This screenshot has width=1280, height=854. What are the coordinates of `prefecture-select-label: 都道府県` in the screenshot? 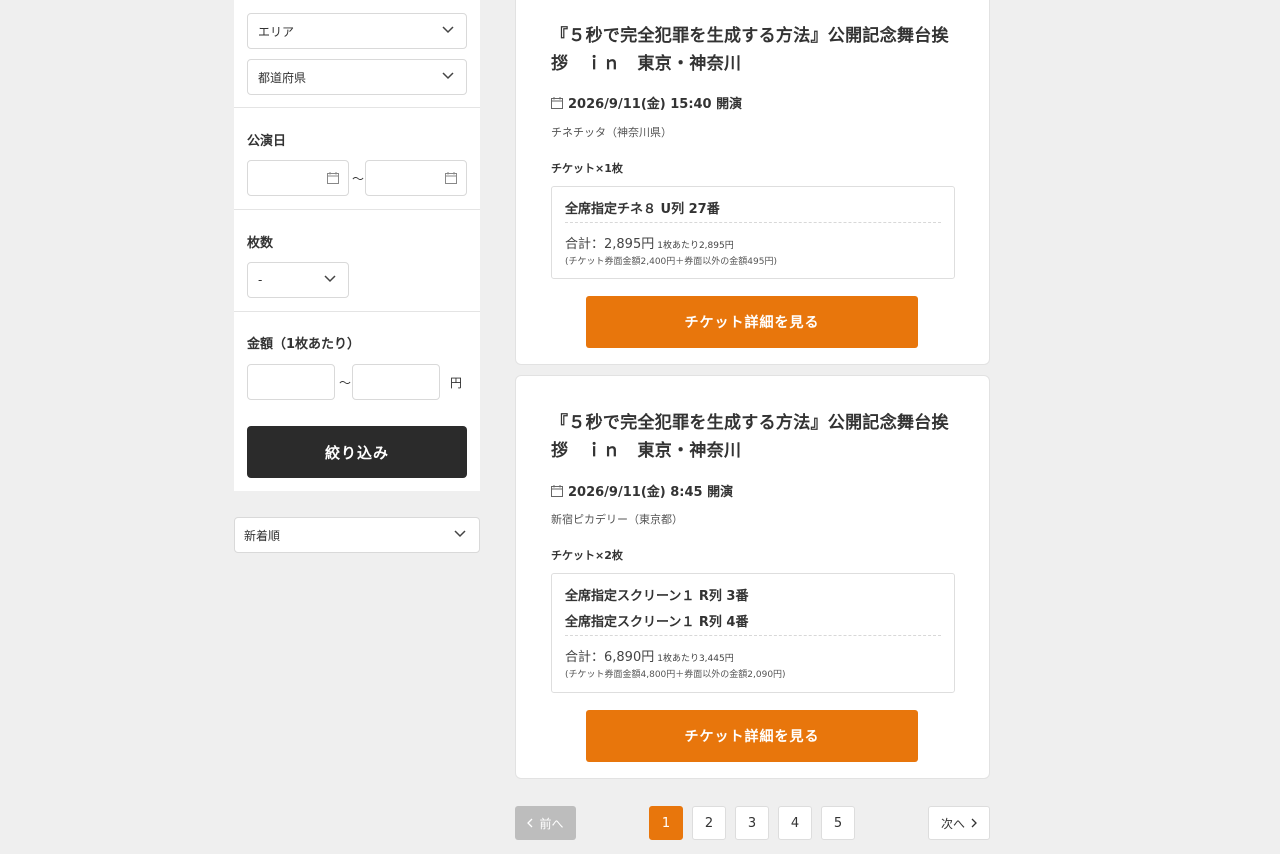 It's located at (282, 77).